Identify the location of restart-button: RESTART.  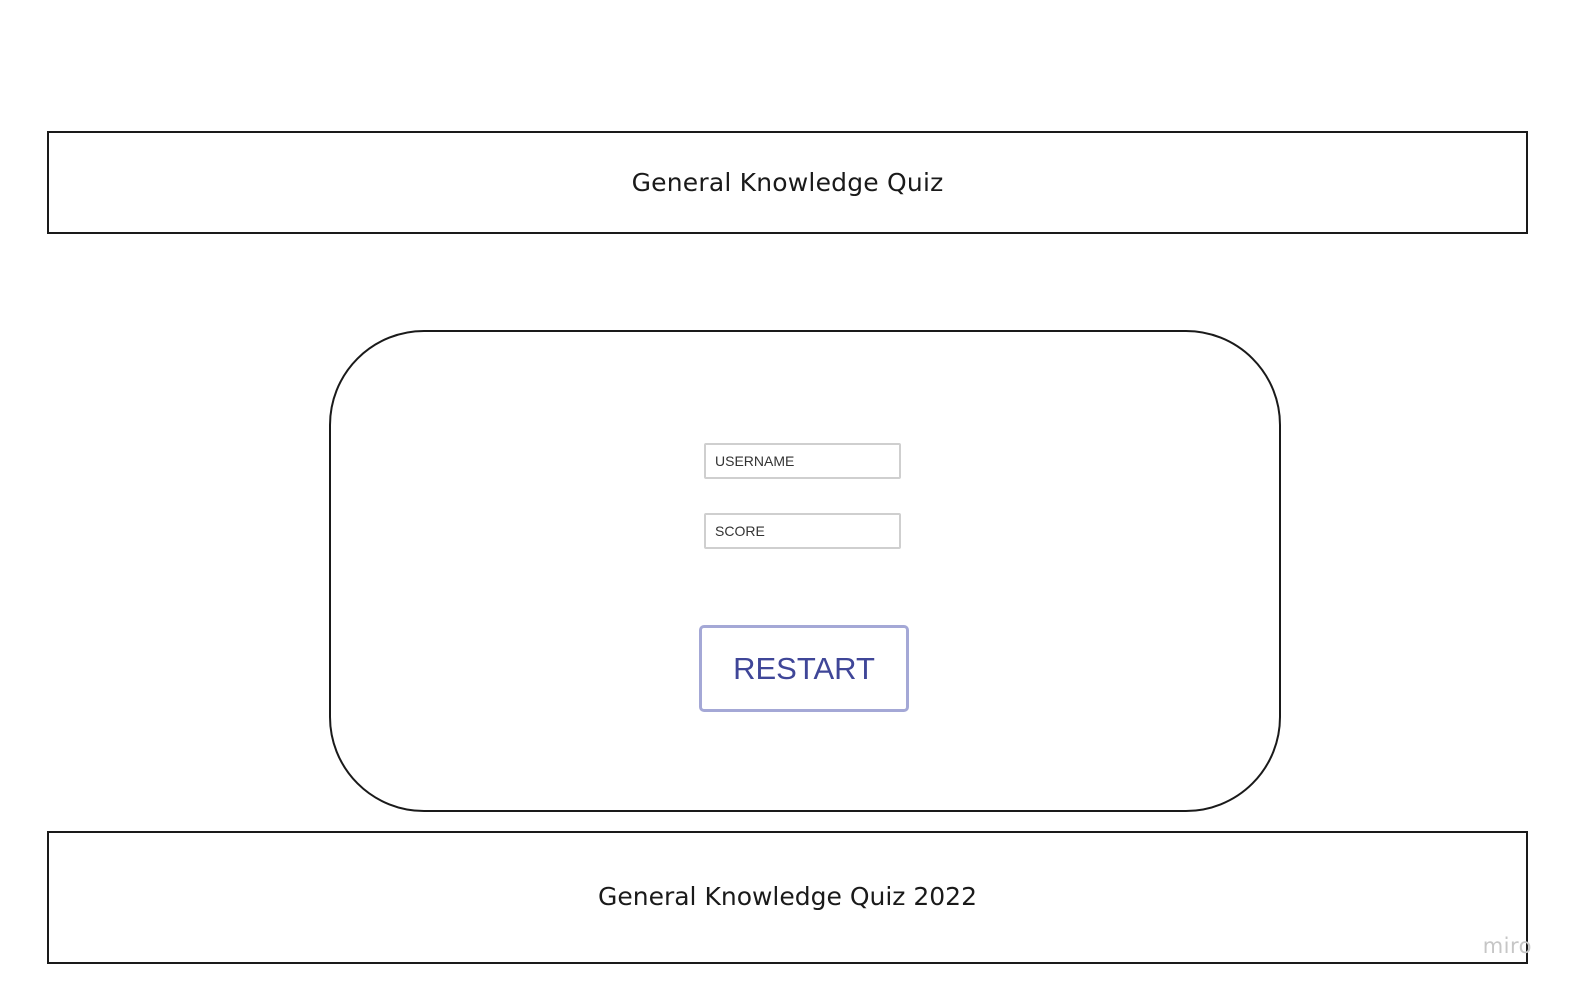
(804, 668).